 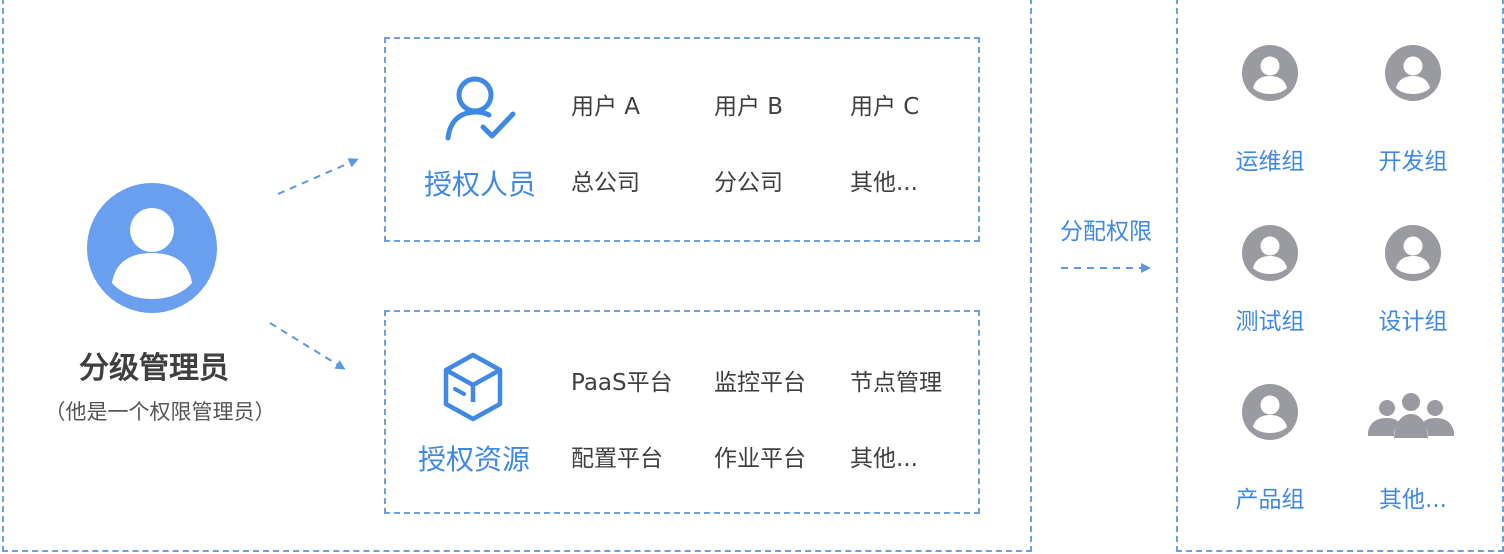 I want to click on people-icon-wrap, so click(x=481, y=111).